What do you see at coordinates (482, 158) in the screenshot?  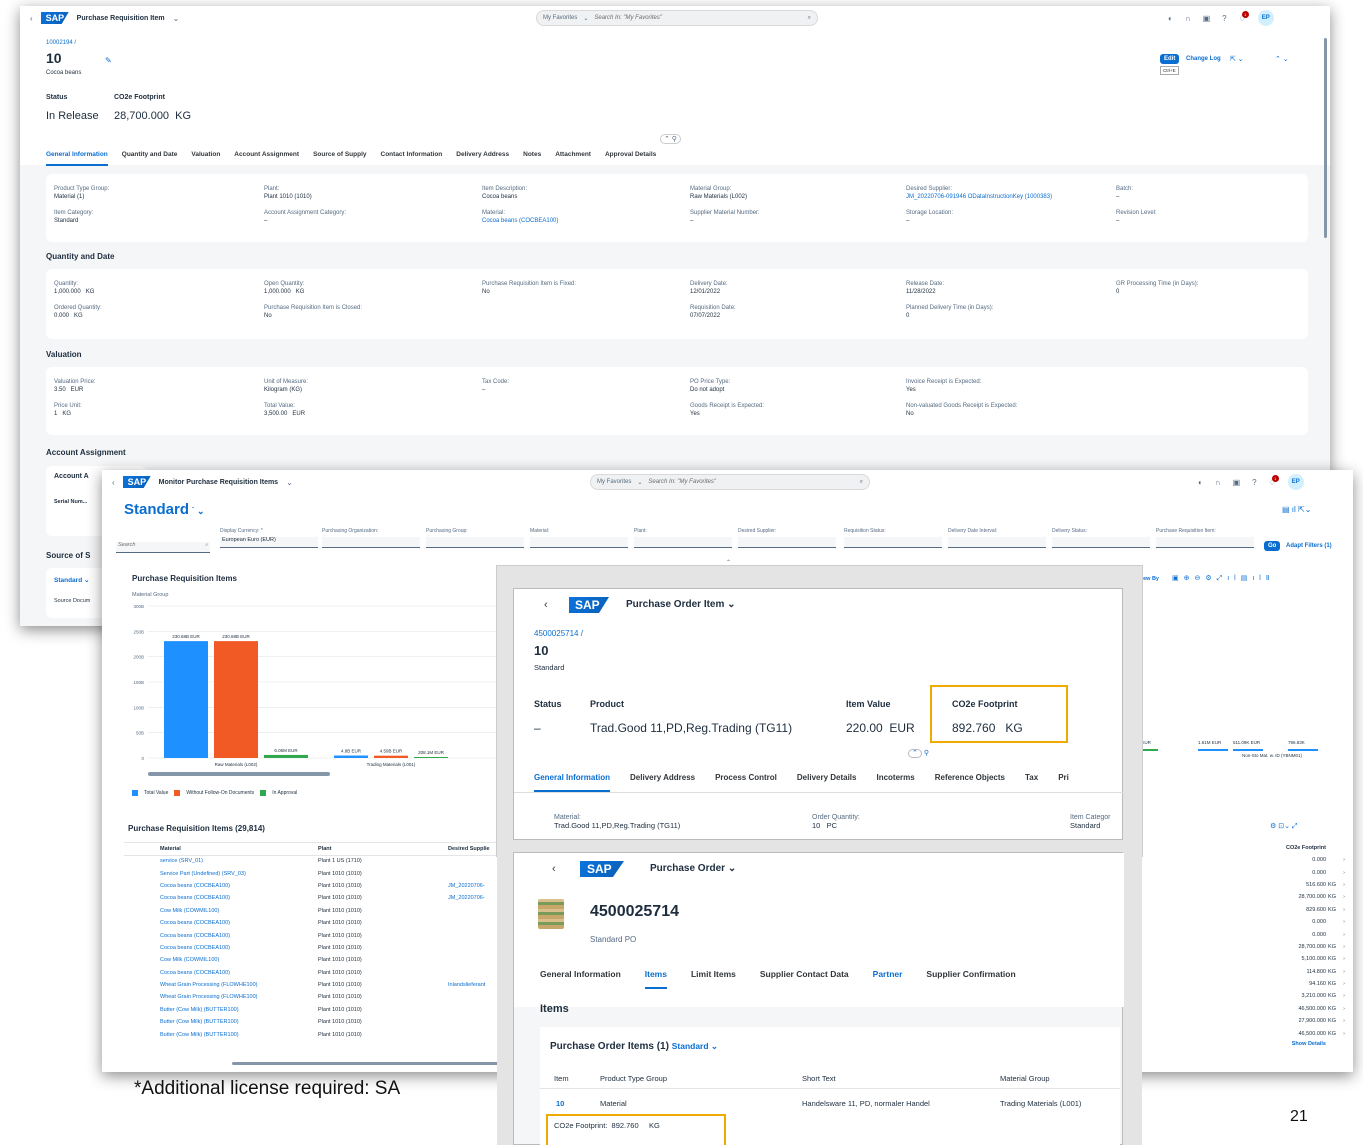 I see `tab-delivery-address: Delivery Address` at bounding box center [482, 158].